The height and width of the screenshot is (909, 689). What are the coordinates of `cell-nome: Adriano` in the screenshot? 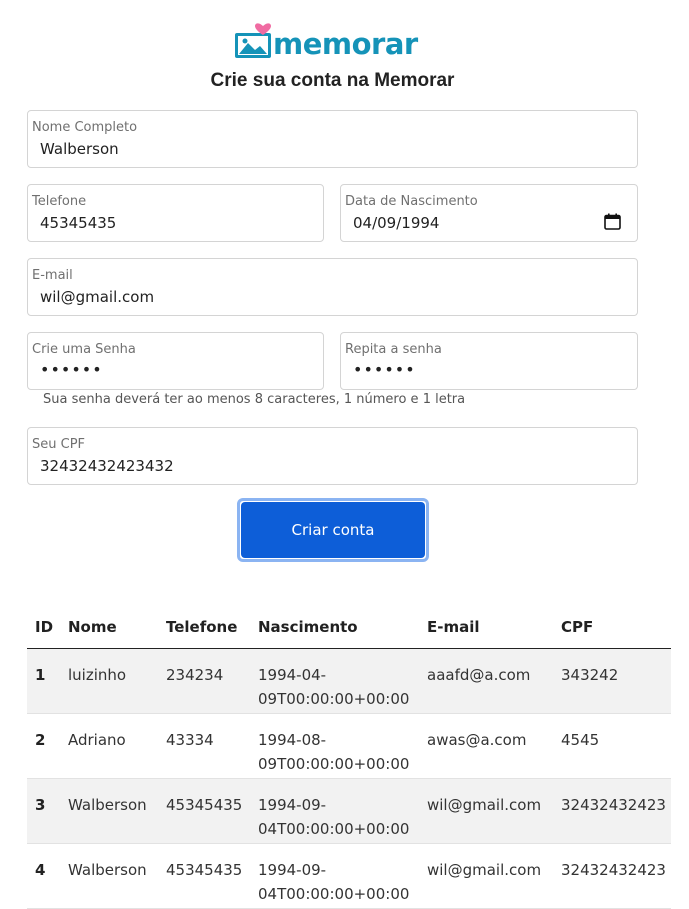 It's located at (109, 746).